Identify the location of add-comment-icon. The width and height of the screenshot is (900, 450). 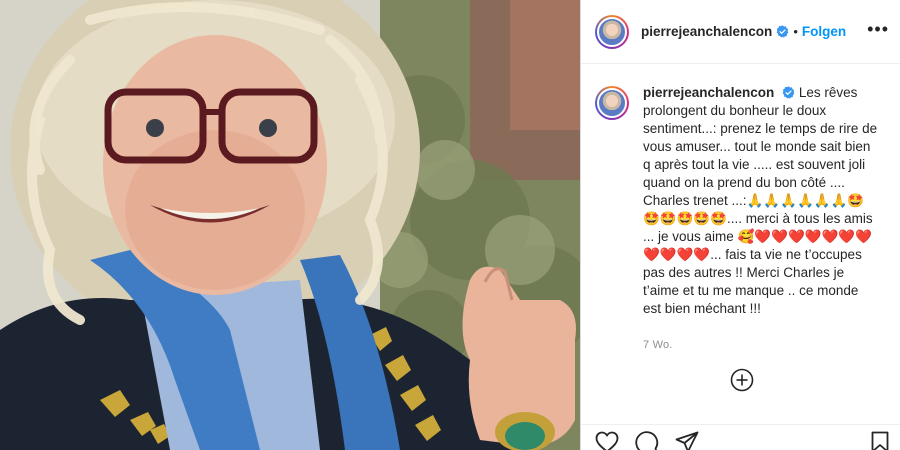
(742, 380).